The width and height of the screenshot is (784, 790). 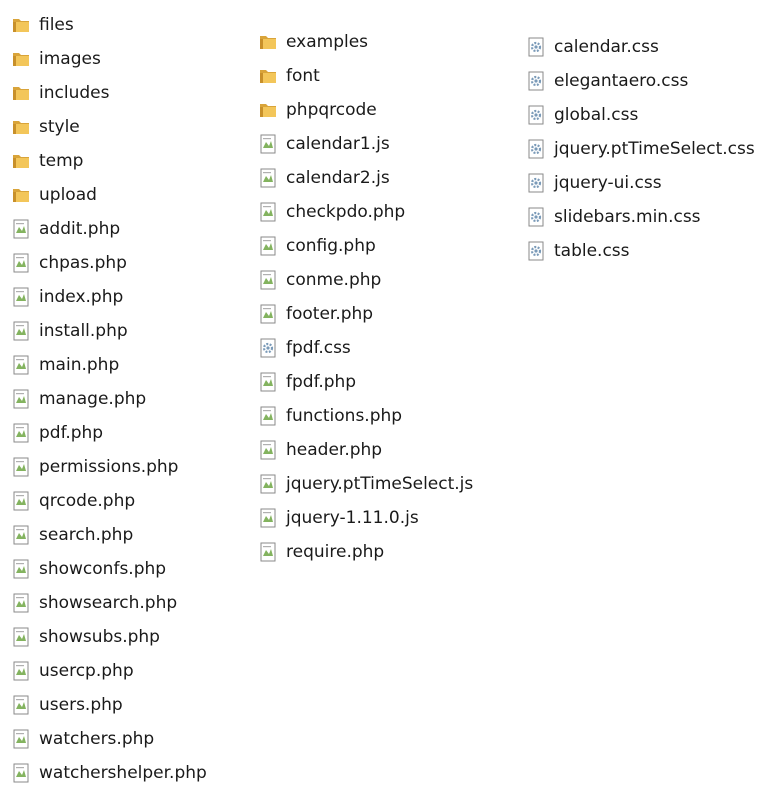 I want to click on item-label: showconfs.php, so click(x=103, y=569).